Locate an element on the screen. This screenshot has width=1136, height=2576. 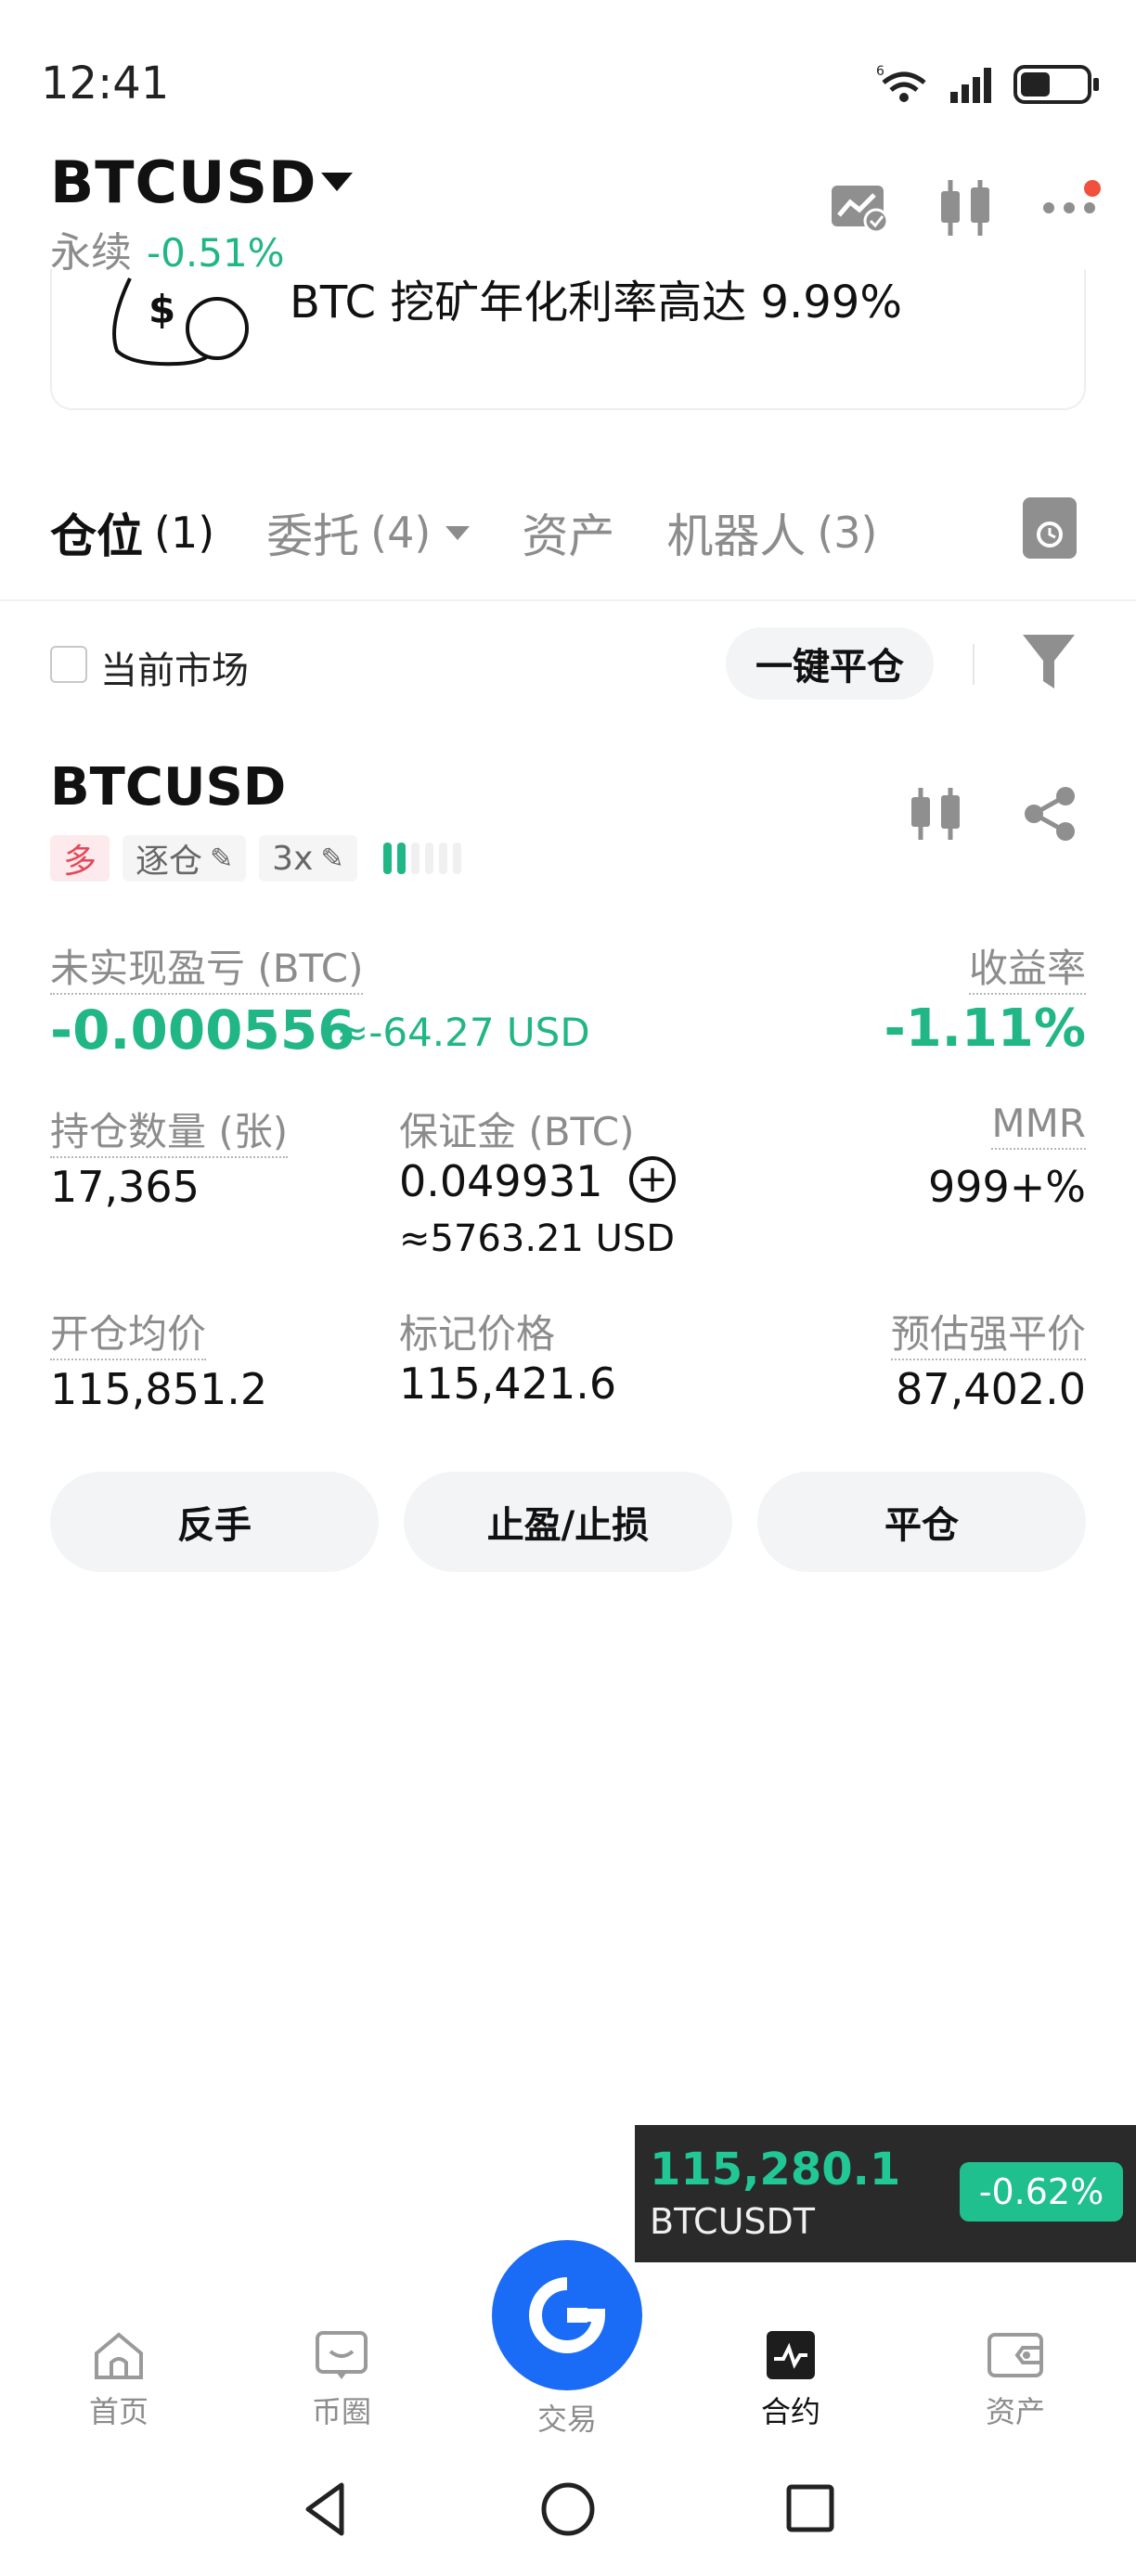
reverse-button: 反手 is located at coordinates (214, 1522).